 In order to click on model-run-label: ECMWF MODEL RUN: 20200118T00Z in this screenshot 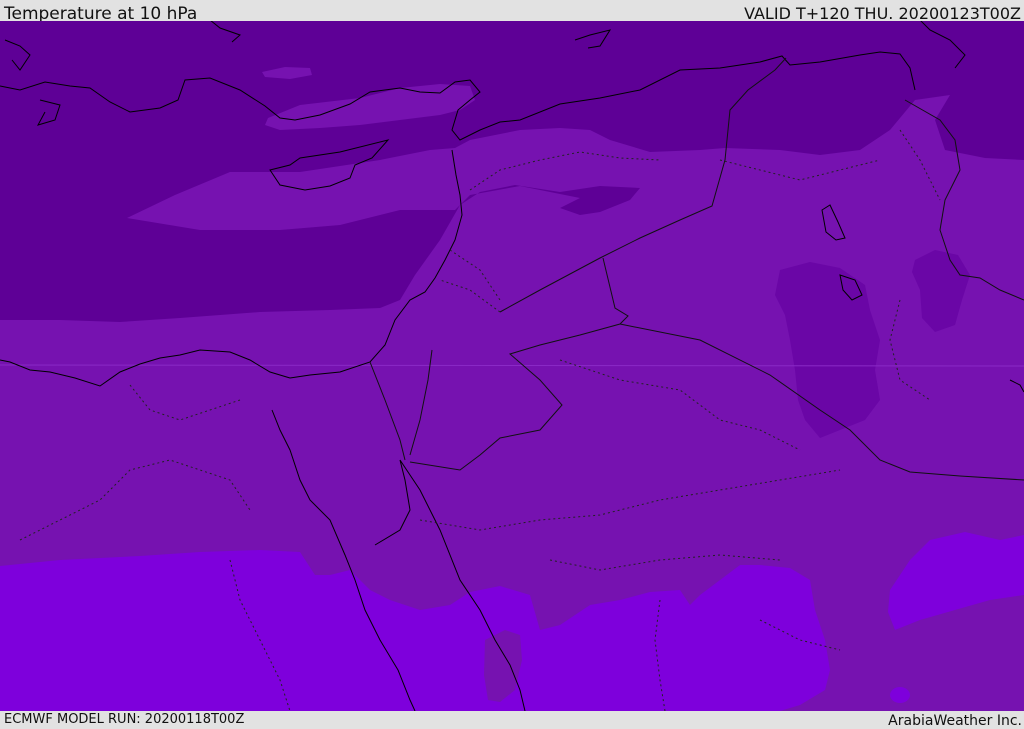, I will do `click(124, 719)`.